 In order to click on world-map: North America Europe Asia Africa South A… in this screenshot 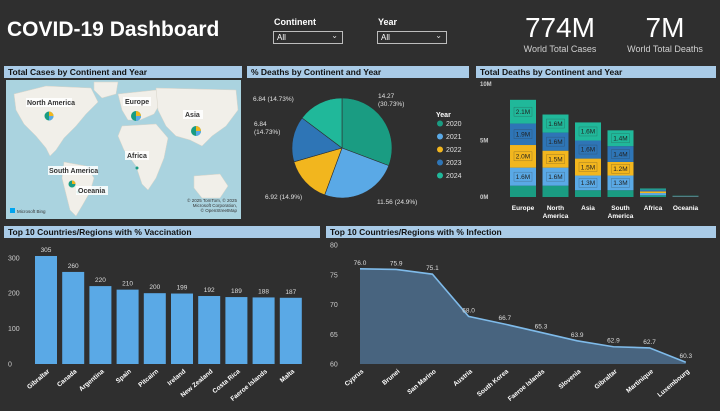, I will do `click(123, 149)`.